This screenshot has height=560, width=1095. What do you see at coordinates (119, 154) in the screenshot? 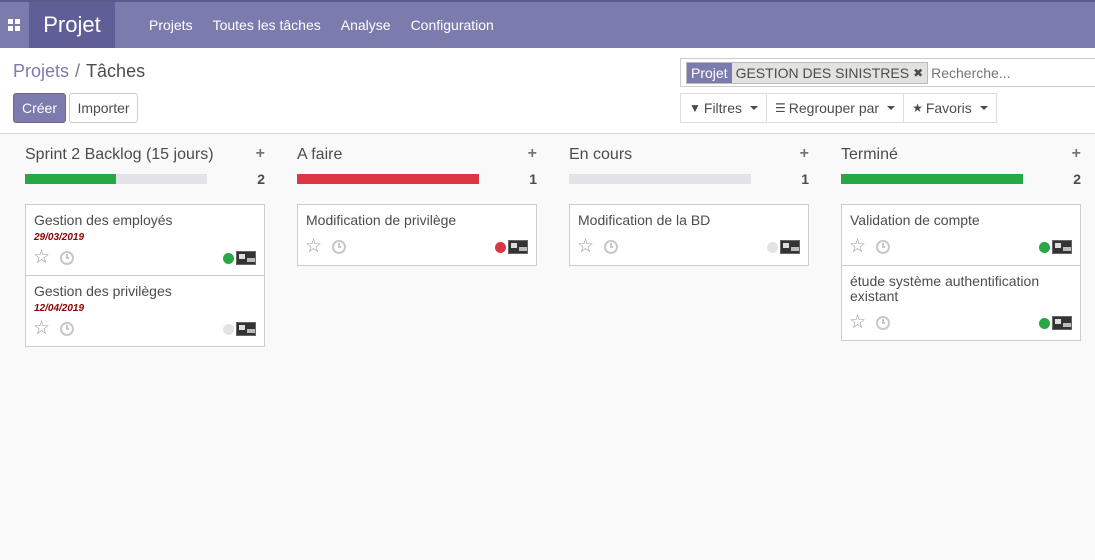
I see `column-title: Sprint 2 Backlog (15 jours)` at bounding box center [119, 154].